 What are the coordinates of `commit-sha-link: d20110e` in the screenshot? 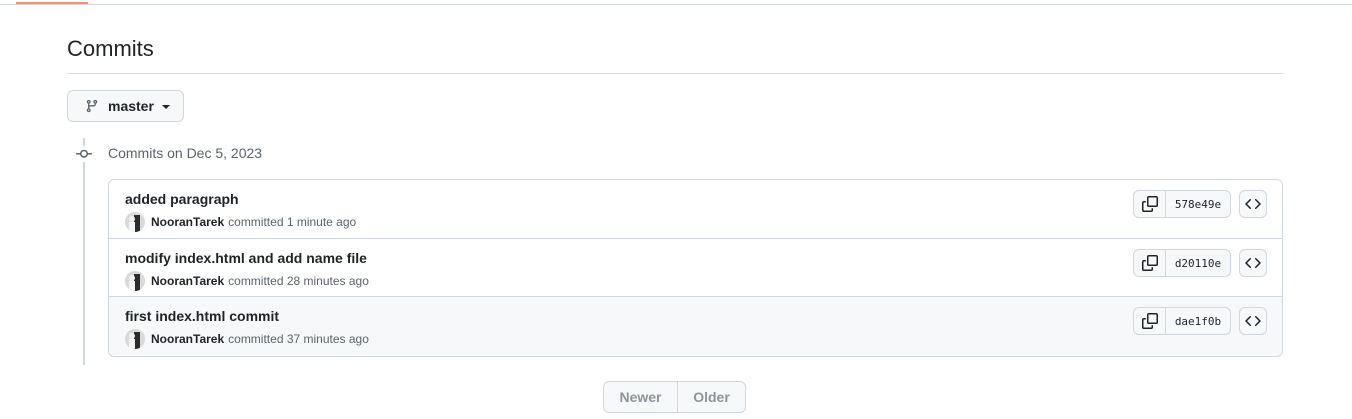 It's located at (1198, 263).